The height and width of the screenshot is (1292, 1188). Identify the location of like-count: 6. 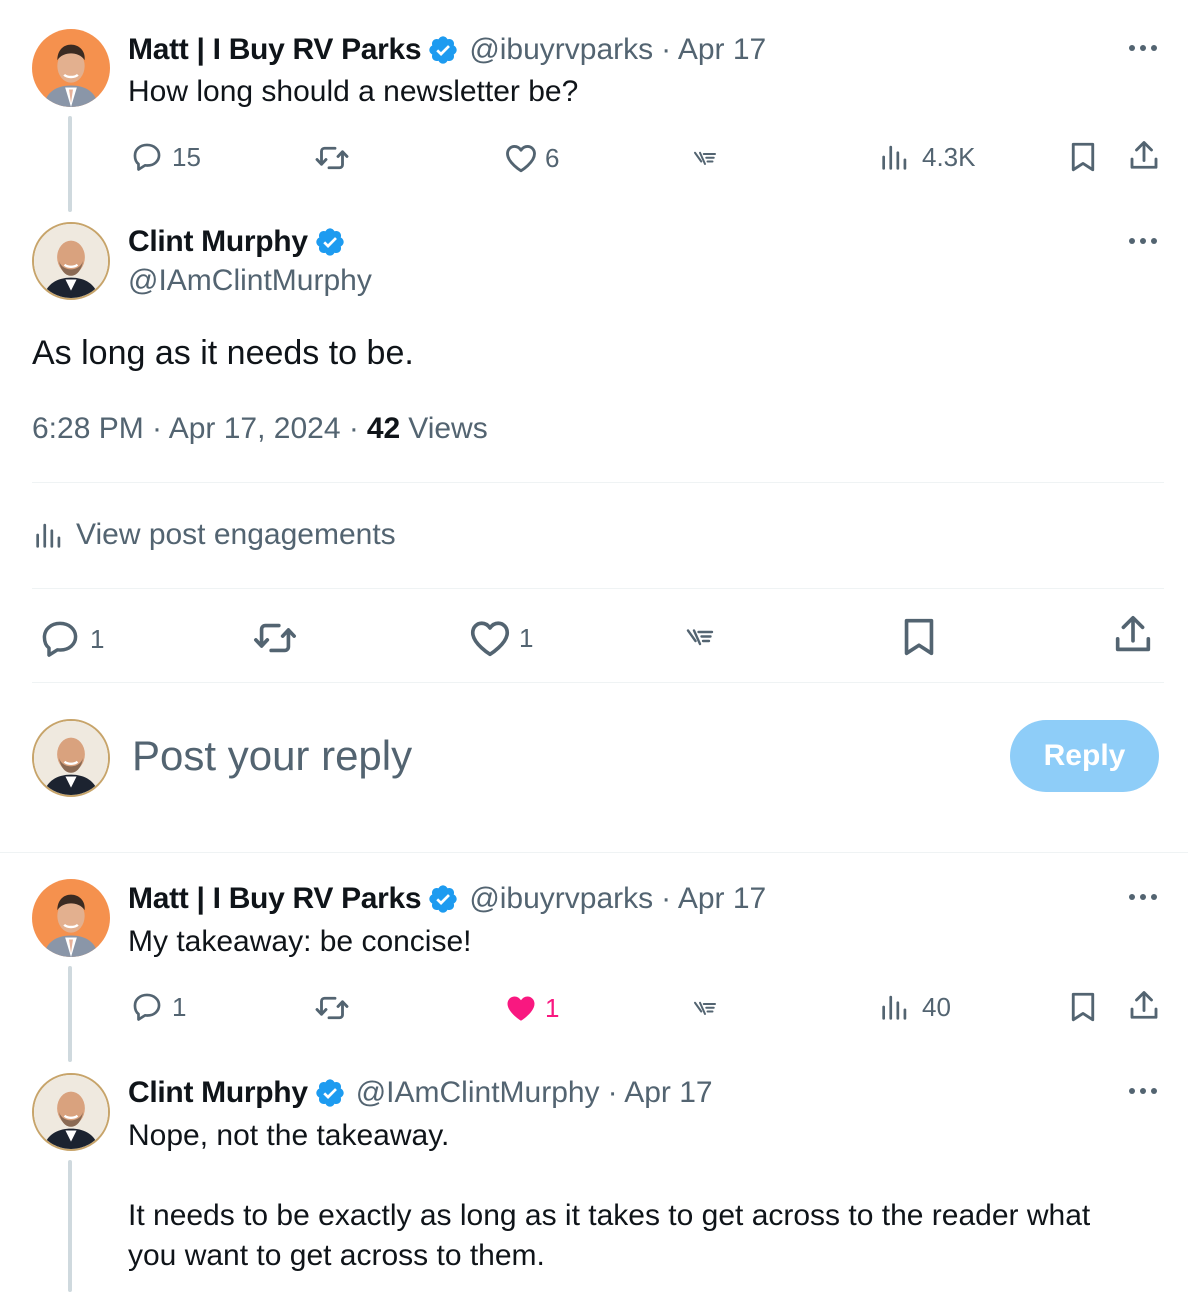
(552, 157).